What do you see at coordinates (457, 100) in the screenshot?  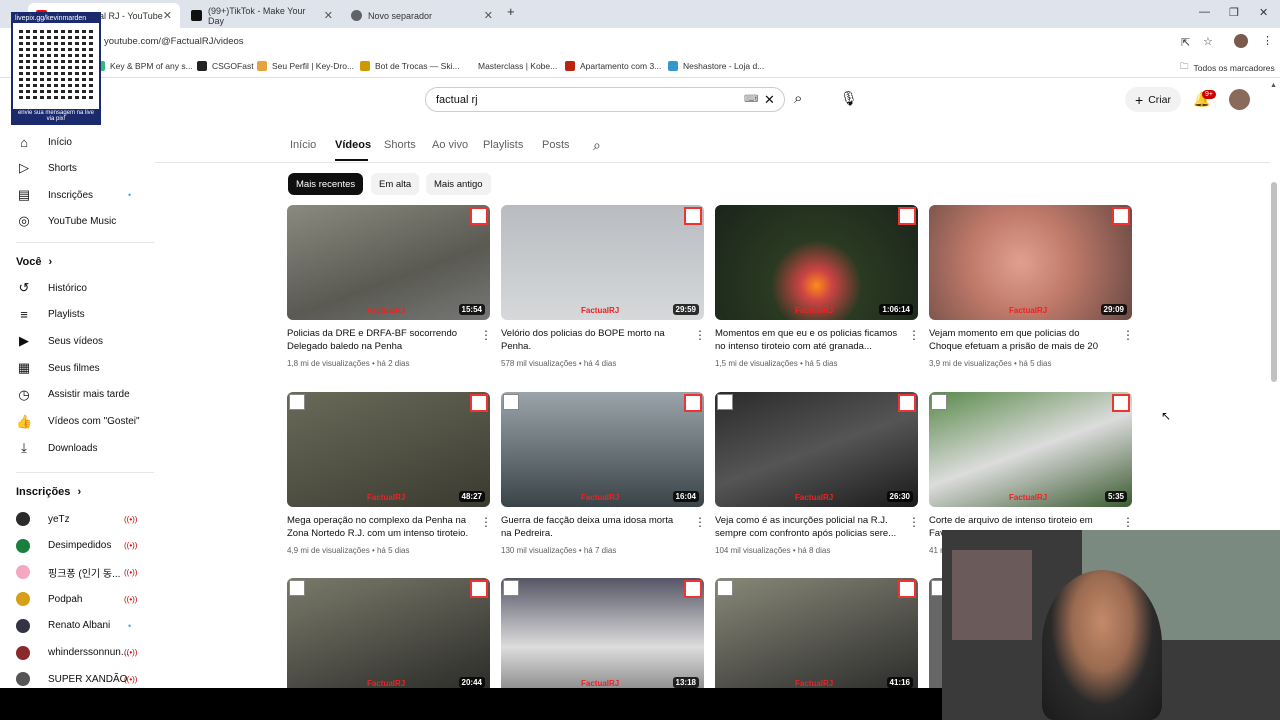 I see `search-input: factual rj` at bounding box center [457, 100].